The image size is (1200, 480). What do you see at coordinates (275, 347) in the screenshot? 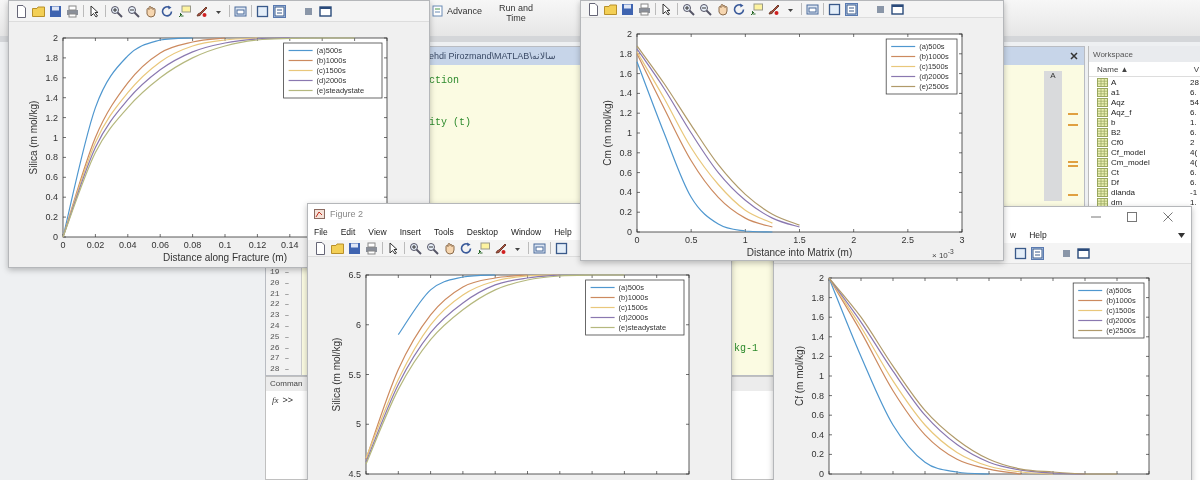
I see `line-number: 26` at bounding box center [275, 347].